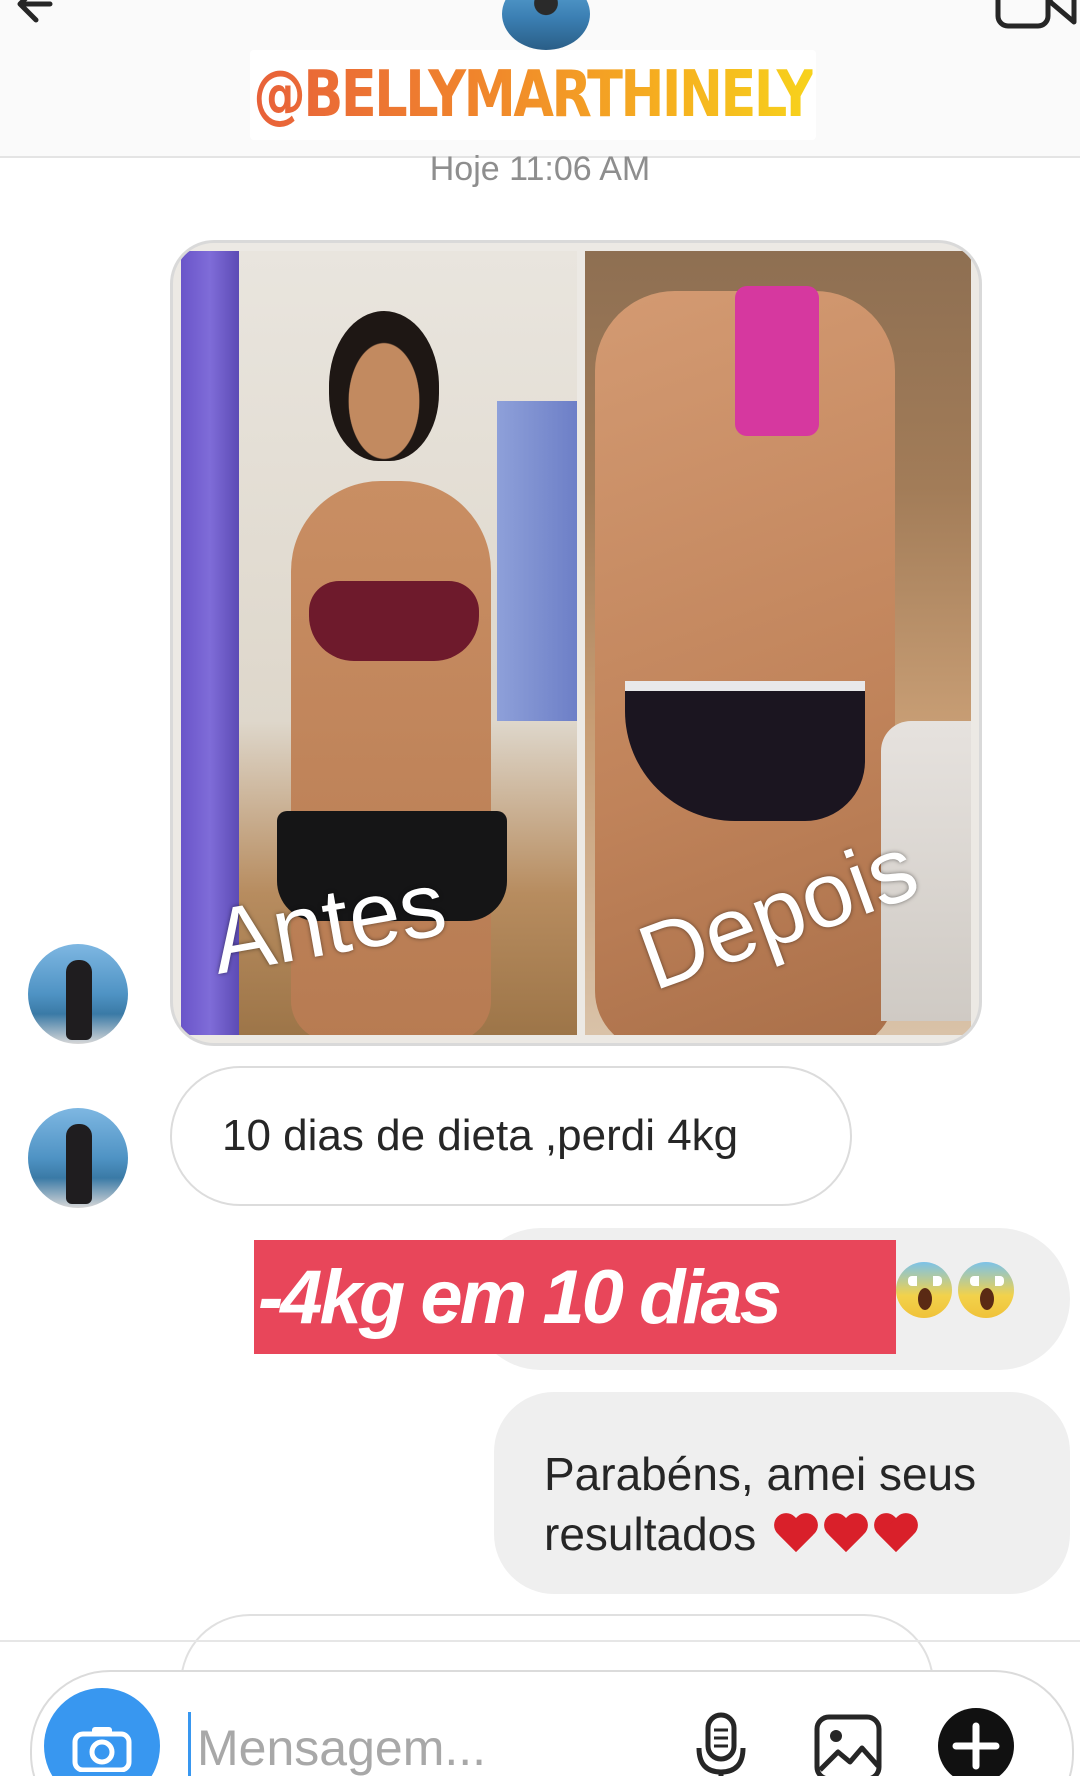 This screenshot has width=1080, height=1776. Describe the element at coordinates (537, 561) in the screenshot. I see `window-decor` at that location.